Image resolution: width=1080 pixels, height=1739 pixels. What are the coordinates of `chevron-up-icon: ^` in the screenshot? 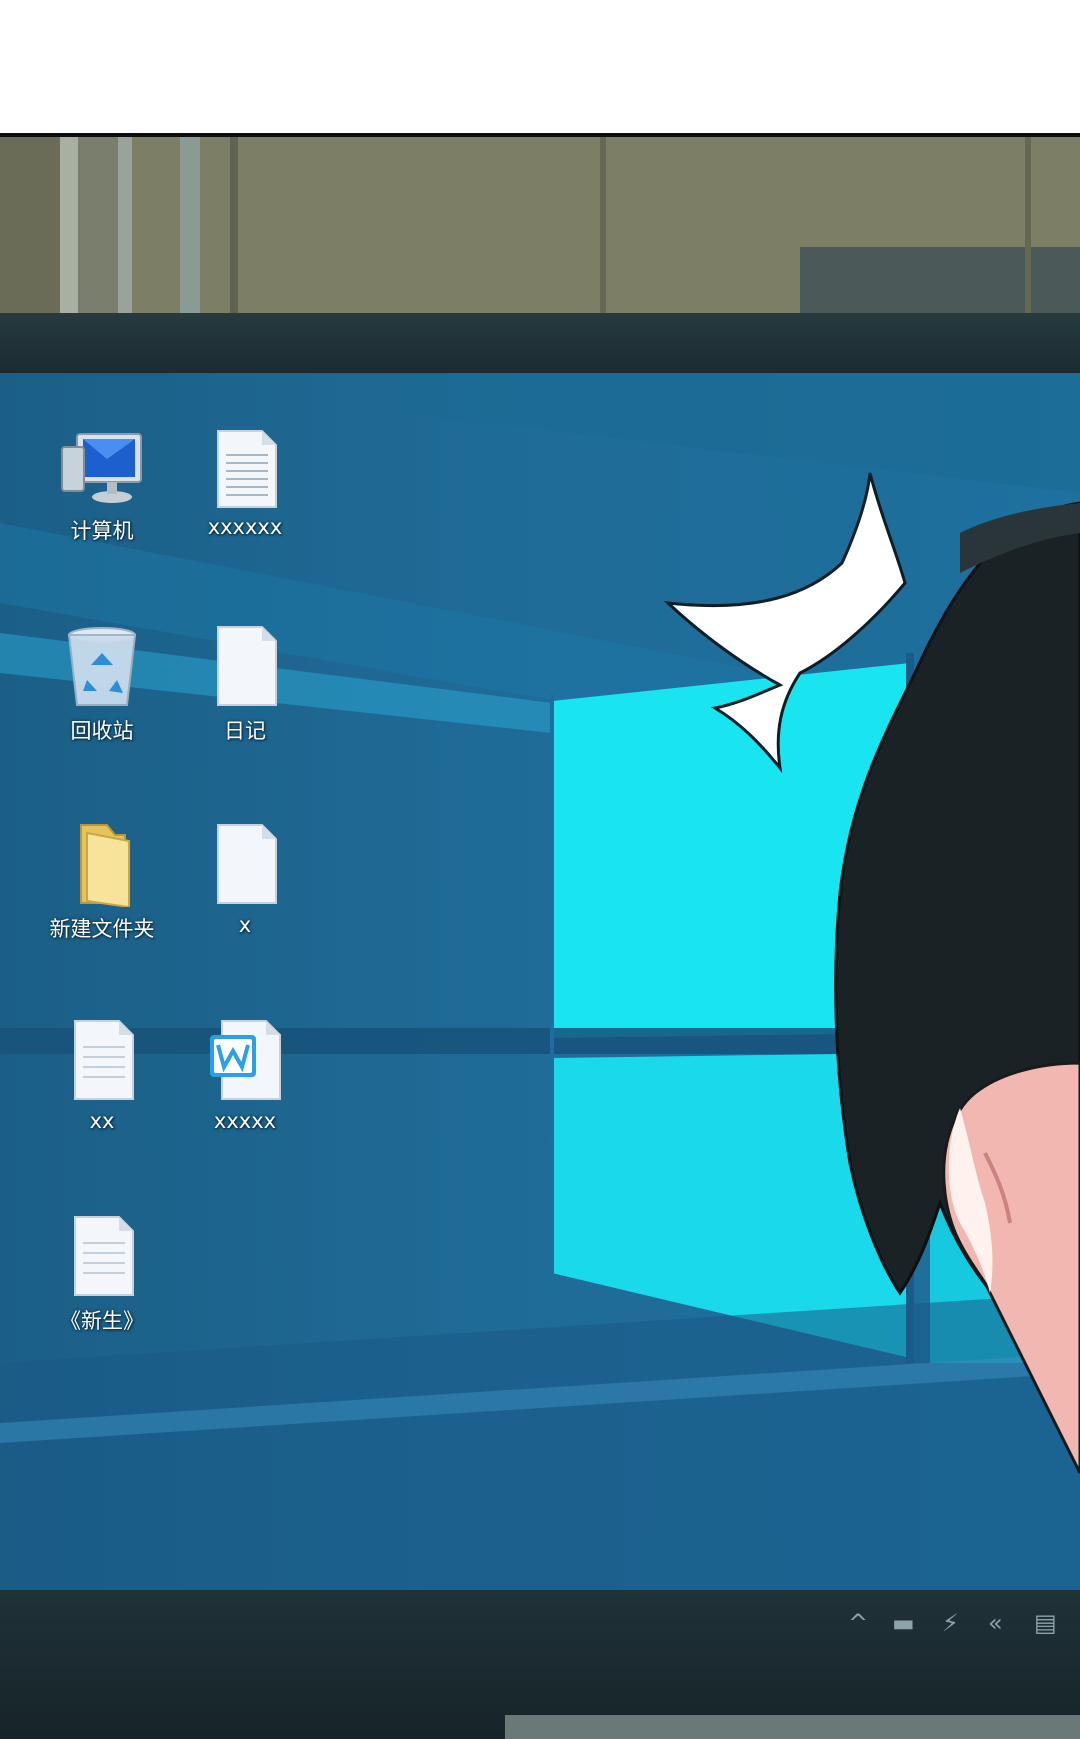 It's located at (858, 1623).